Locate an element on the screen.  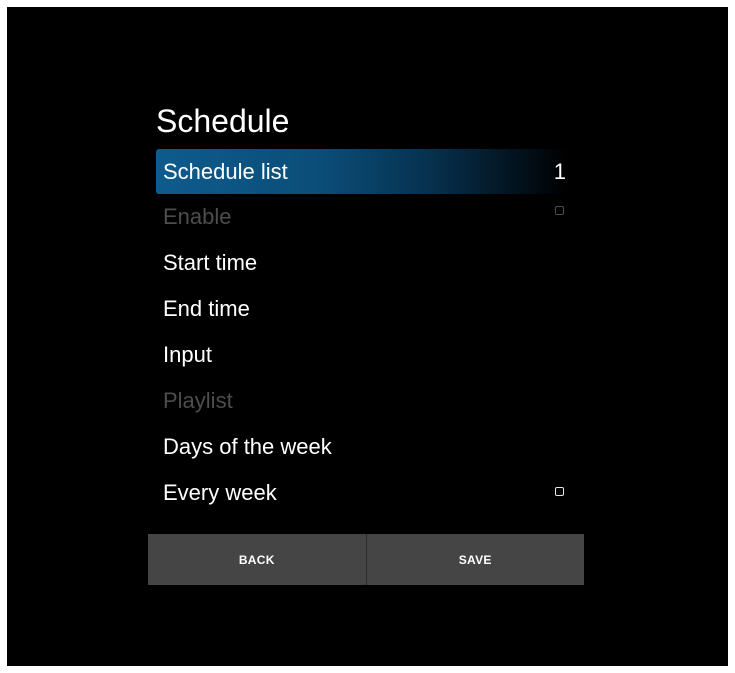
menu-item-end-time: End time is located at coordinates (362, 309).